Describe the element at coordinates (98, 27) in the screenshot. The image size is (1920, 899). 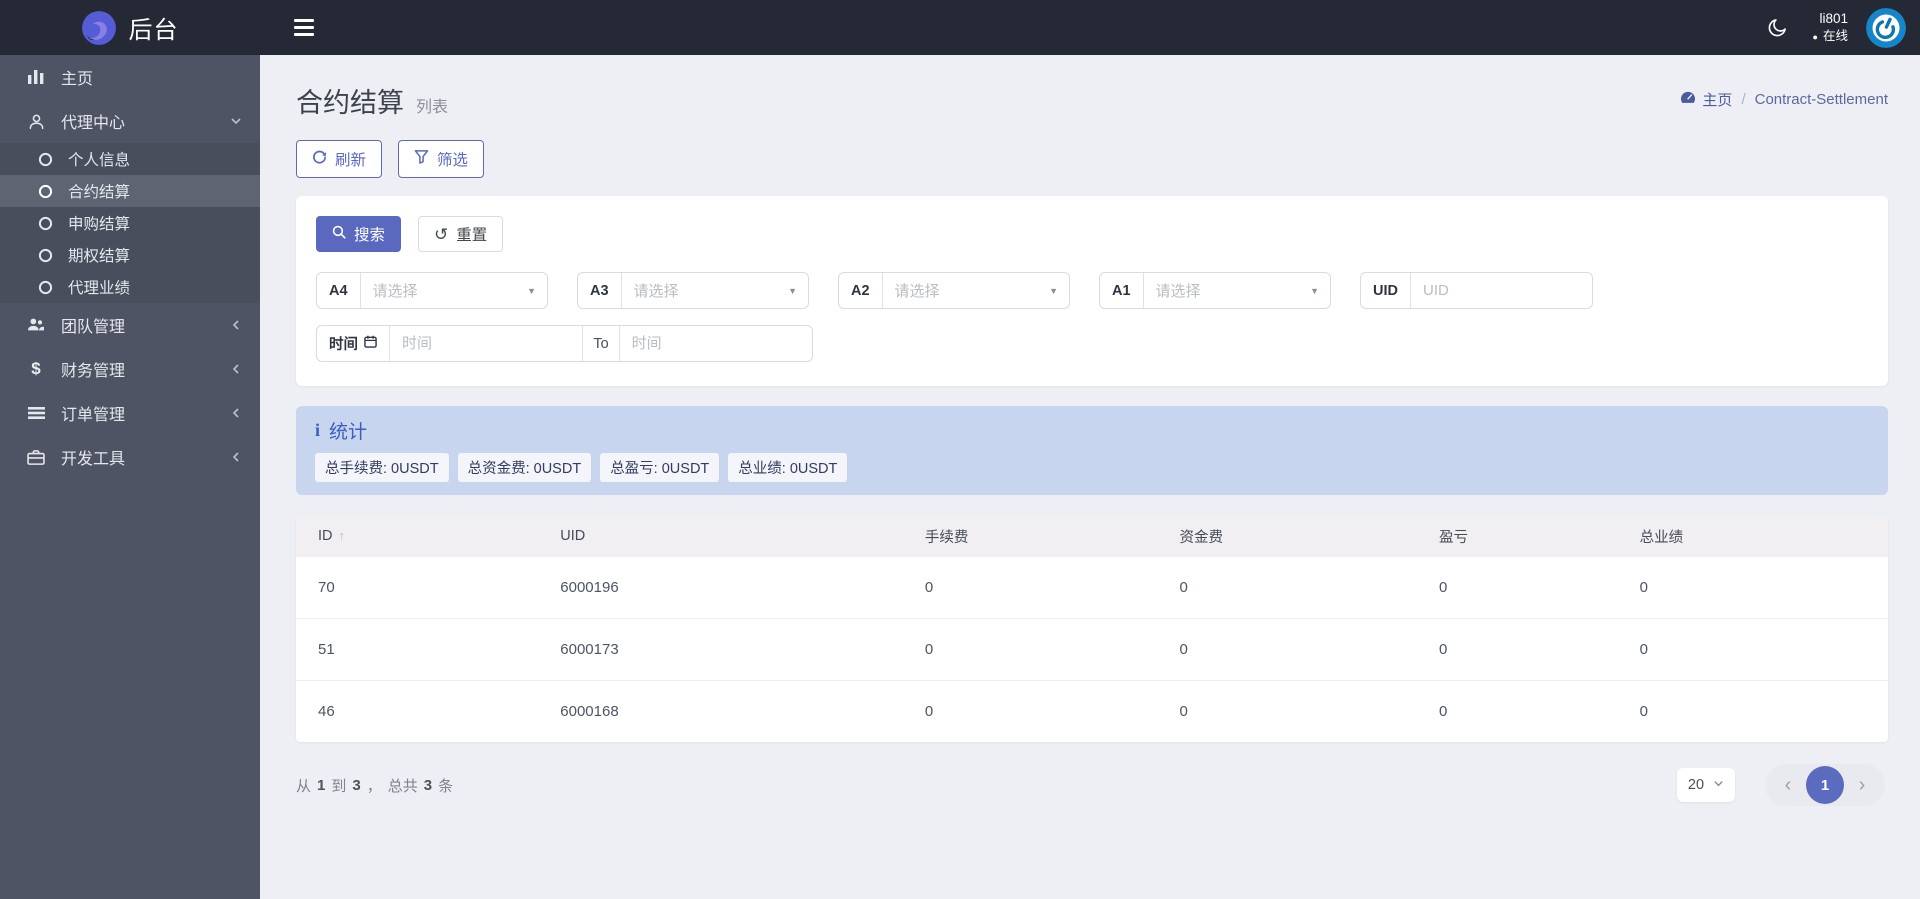
I see `app-logo-icon` at that location.